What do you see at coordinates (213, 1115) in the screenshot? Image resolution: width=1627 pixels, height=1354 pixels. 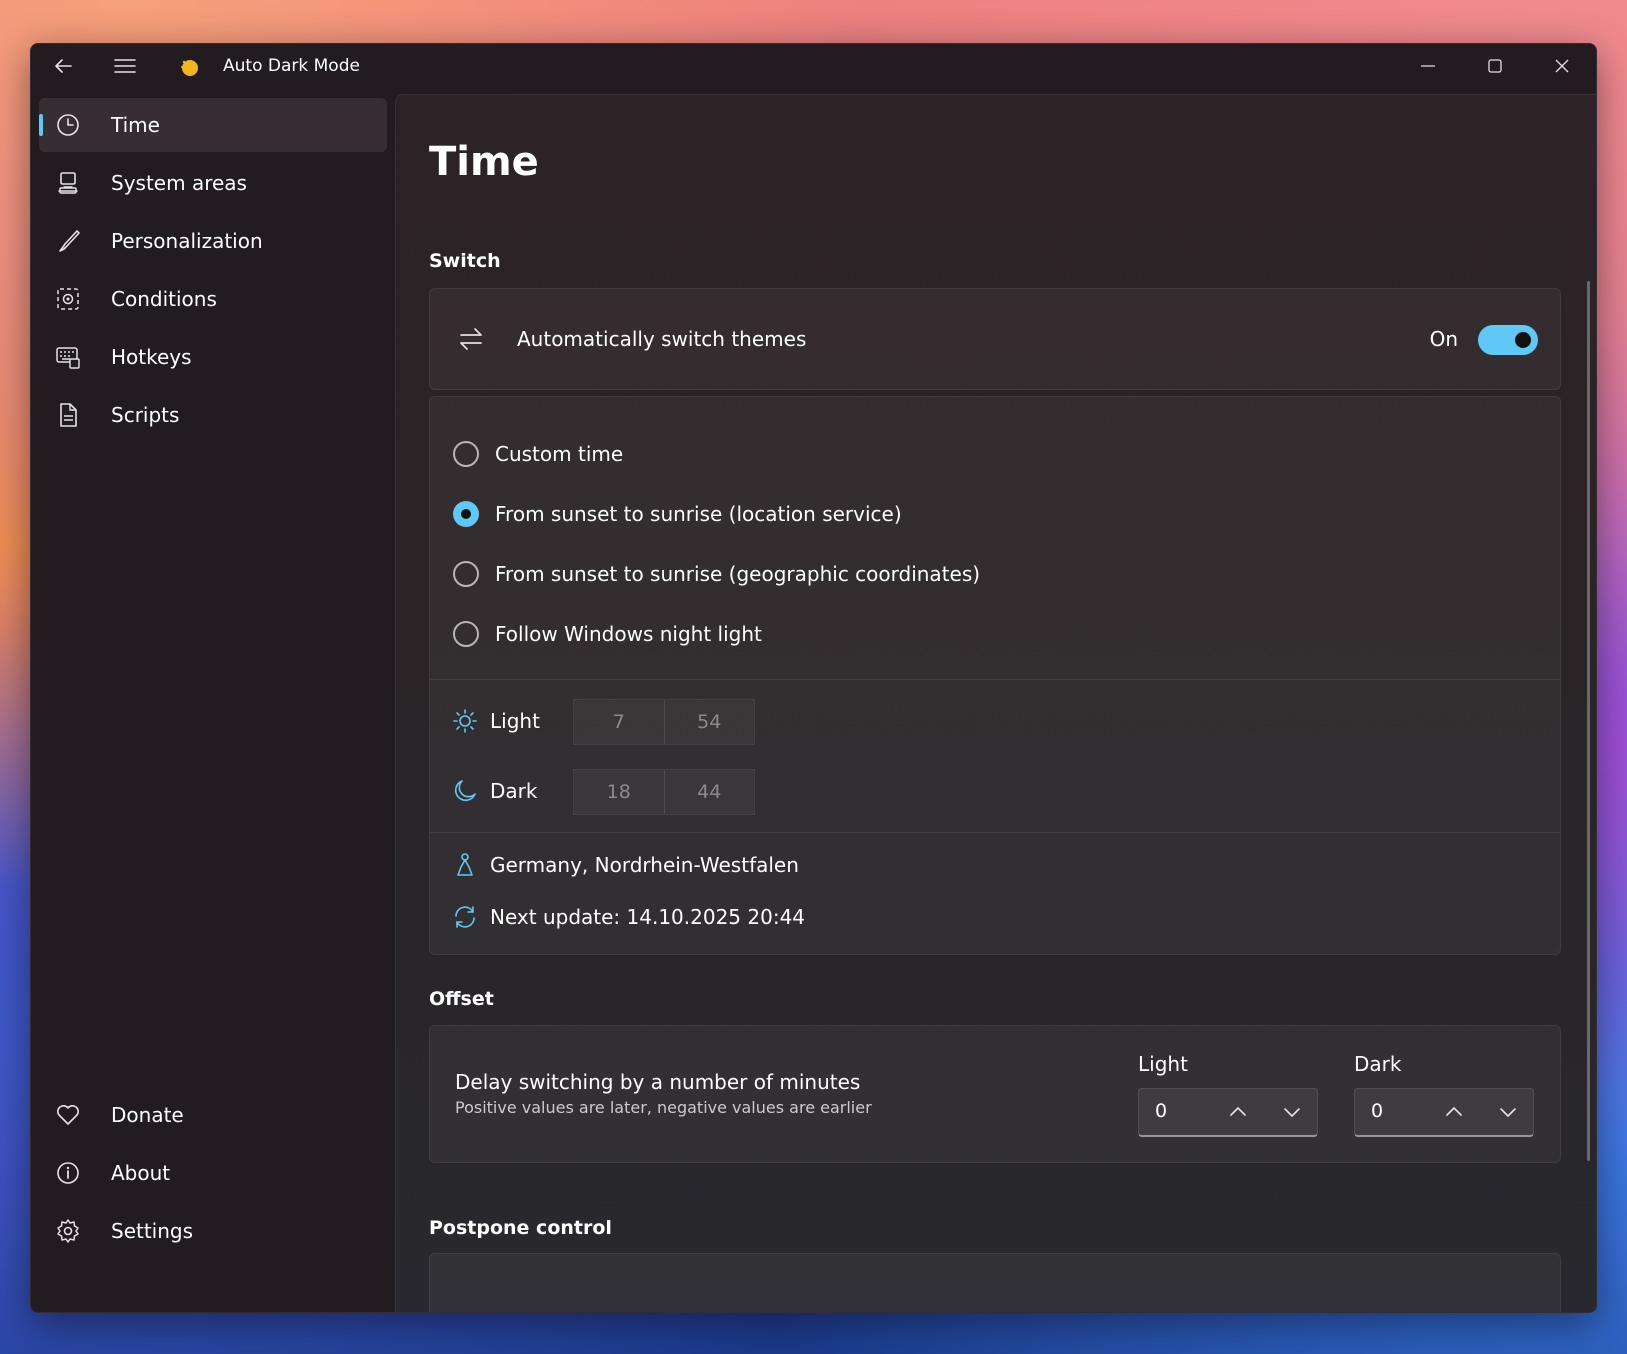 I see `sidebar-item-donate: Donate` at bounding box center [213, 1115].